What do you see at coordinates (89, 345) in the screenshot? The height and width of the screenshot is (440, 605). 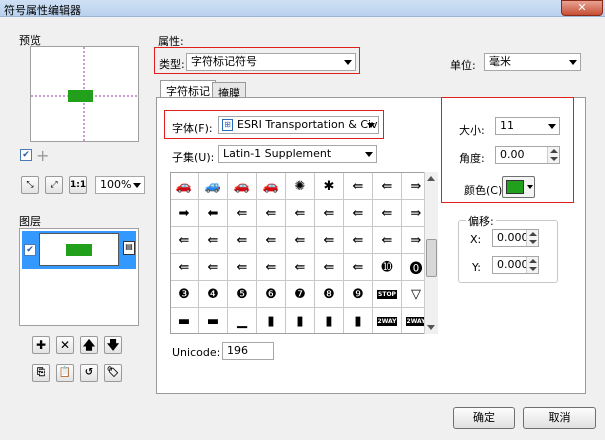 I see `move-up-icon: 🡅` at bounding box center [89, 345].